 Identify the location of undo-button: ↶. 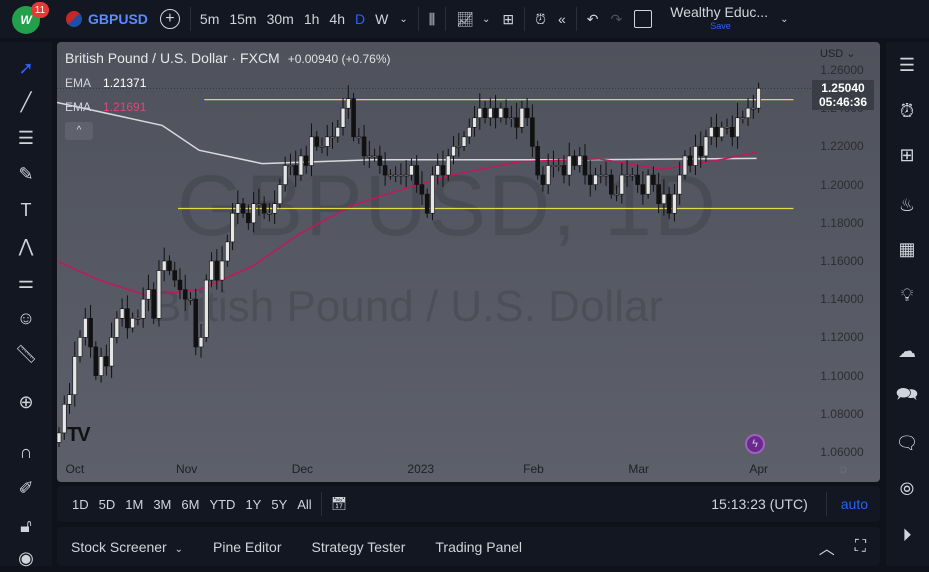
(593, 19).